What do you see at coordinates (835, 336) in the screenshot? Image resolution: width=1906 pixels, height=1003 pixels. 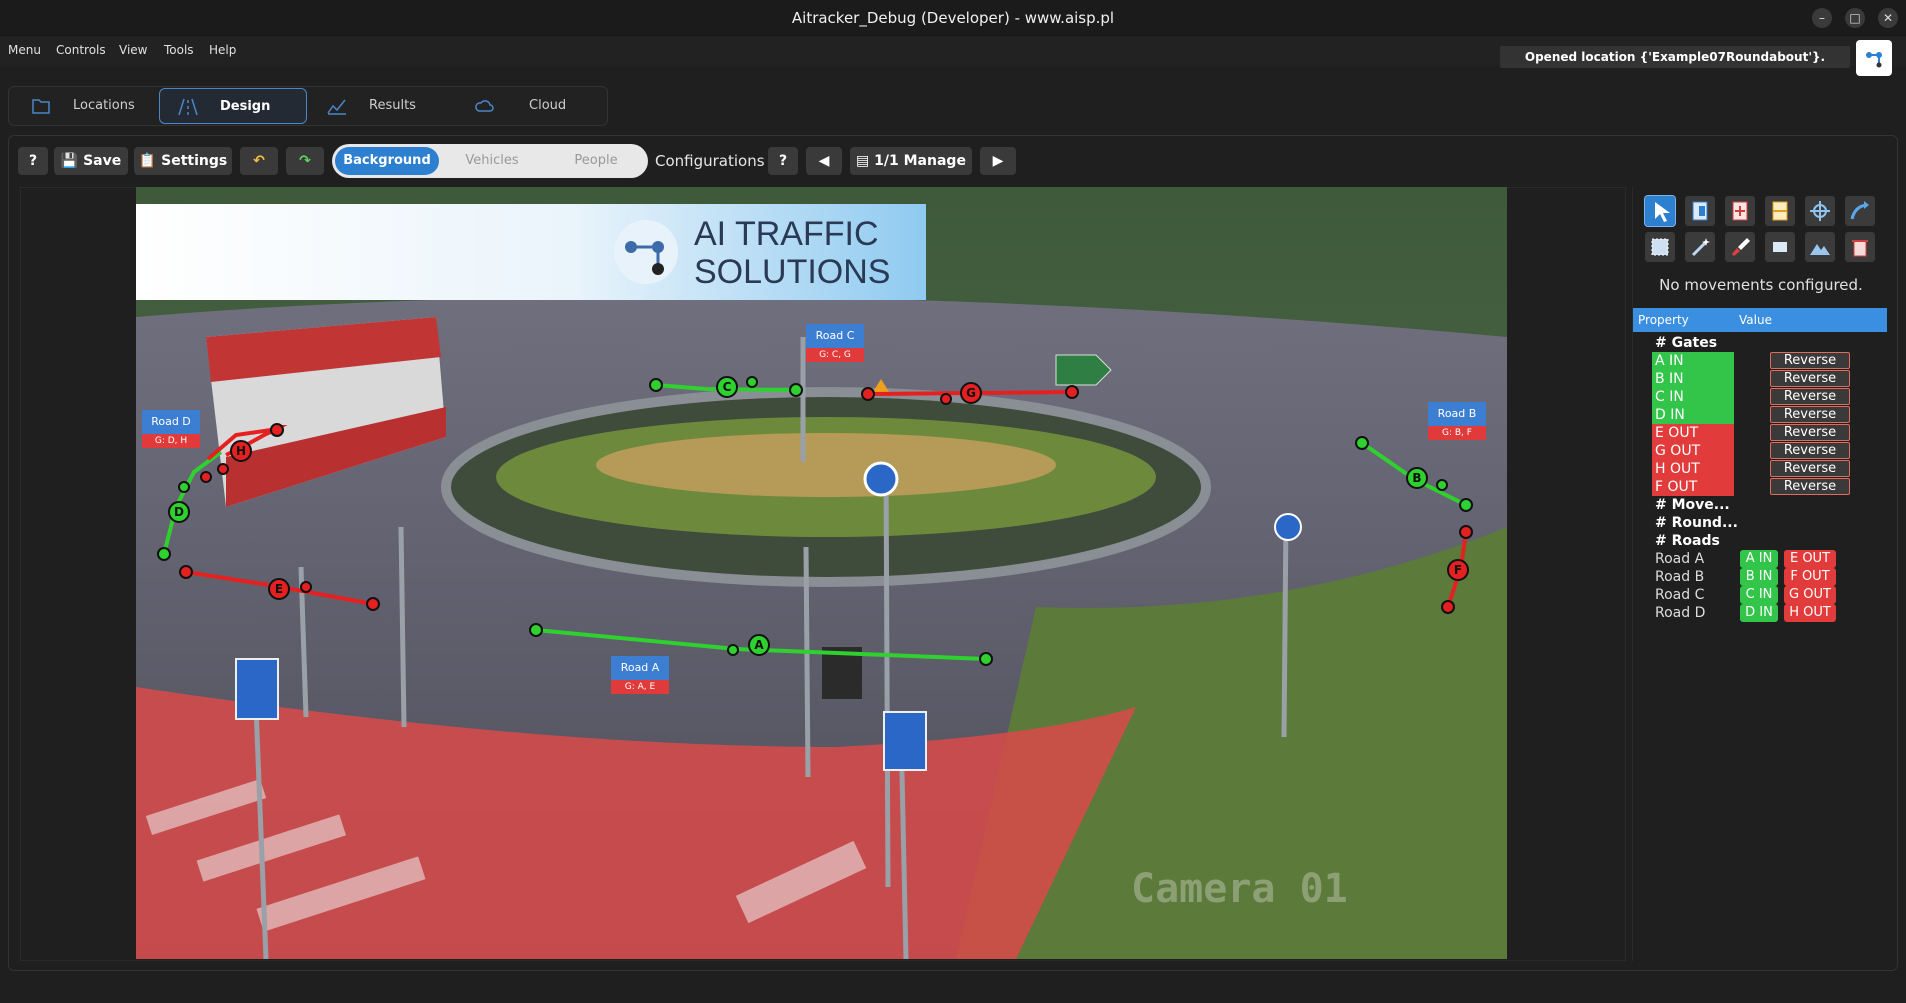 I see `road-c-name: Road C` at bounding box center [835, 336].